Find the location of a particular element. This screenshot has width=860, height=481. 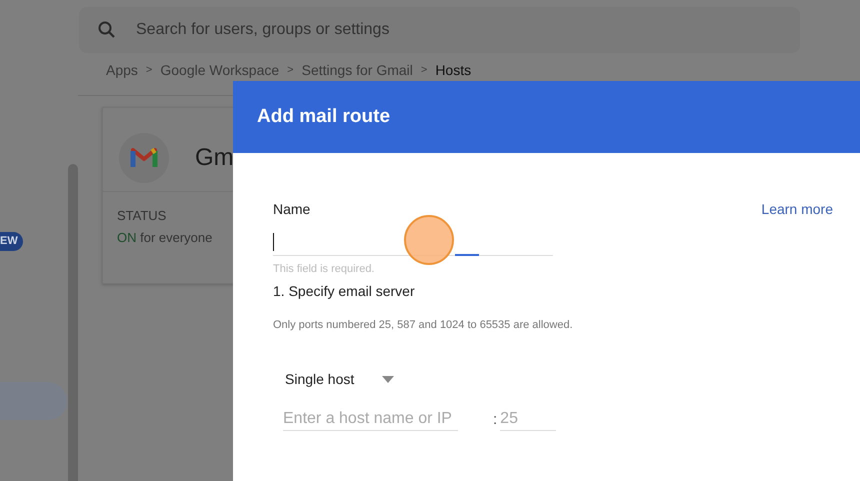

sidebar-item is located at coordinates (33, 401).